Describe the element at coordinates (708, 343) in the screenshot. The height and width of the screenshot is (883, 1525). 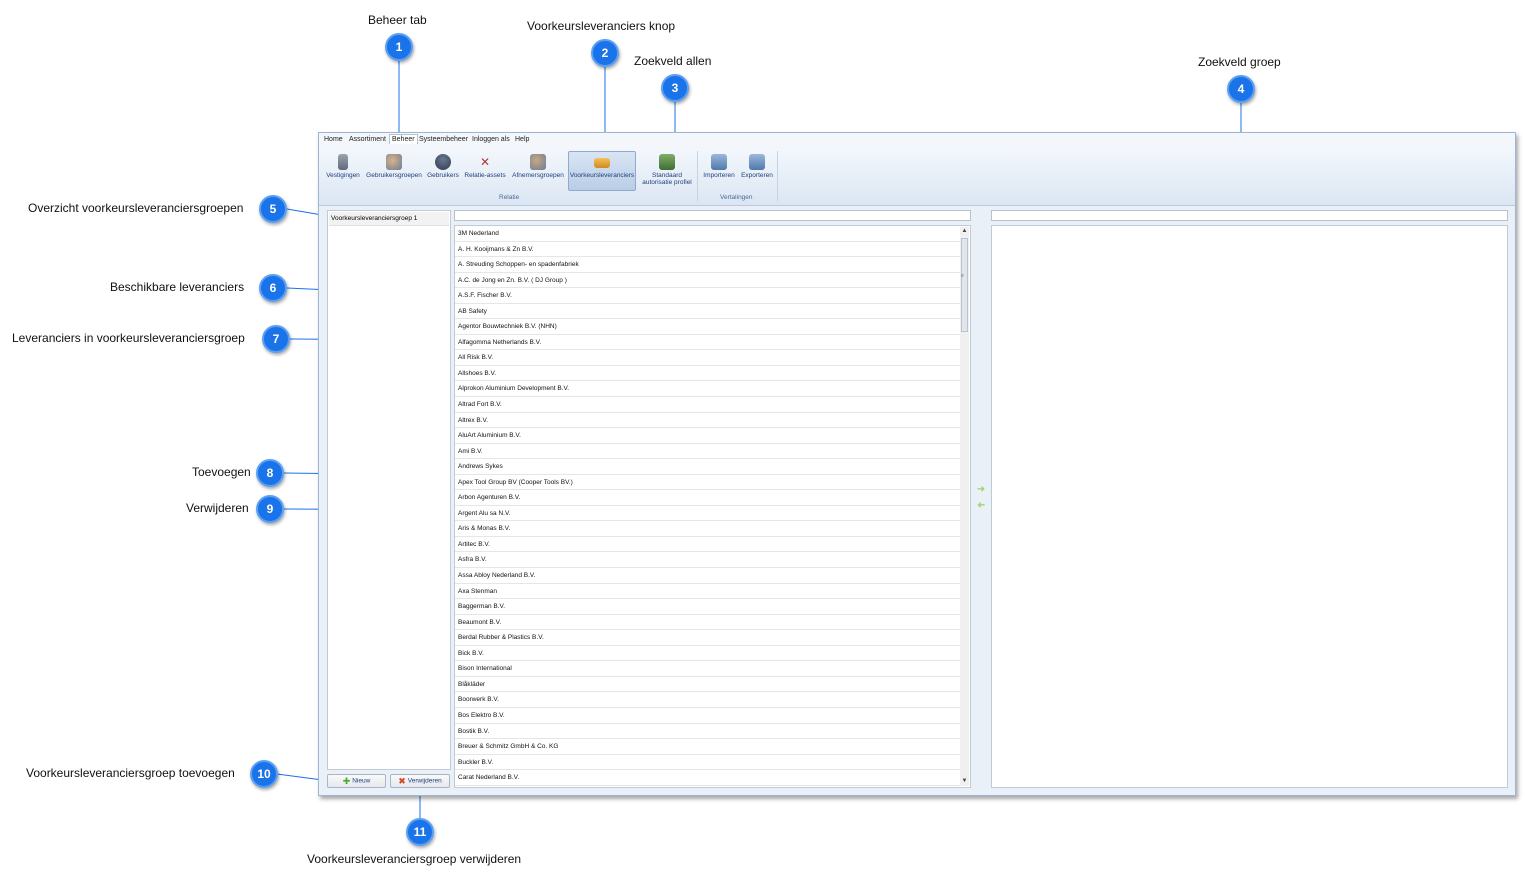
I see `table-row: Alfagomma Netherlands B.V.` at that location.